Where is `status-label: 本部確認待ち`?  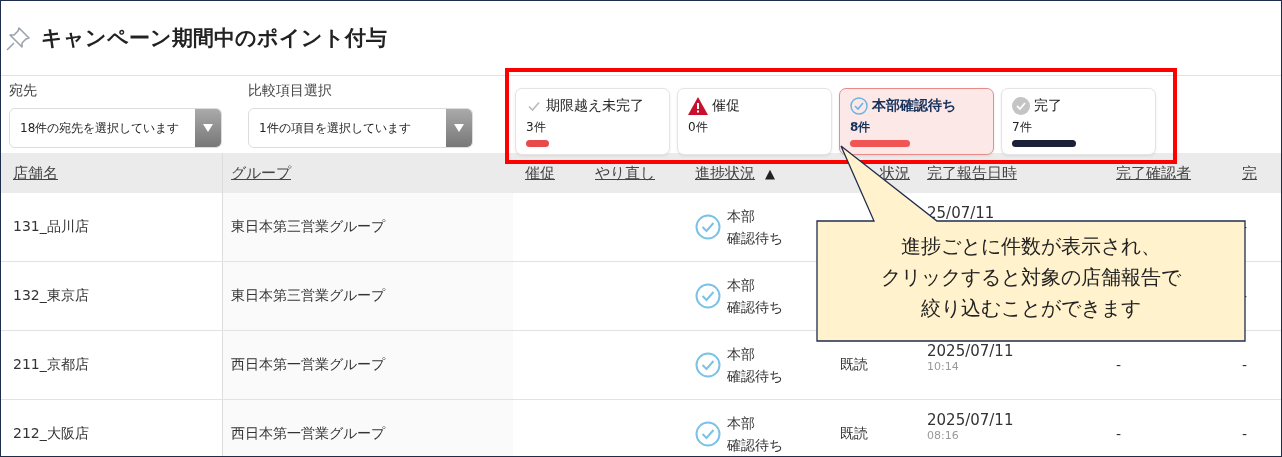 status-label: 本部確認待ち is located at coordinates (914, 106).